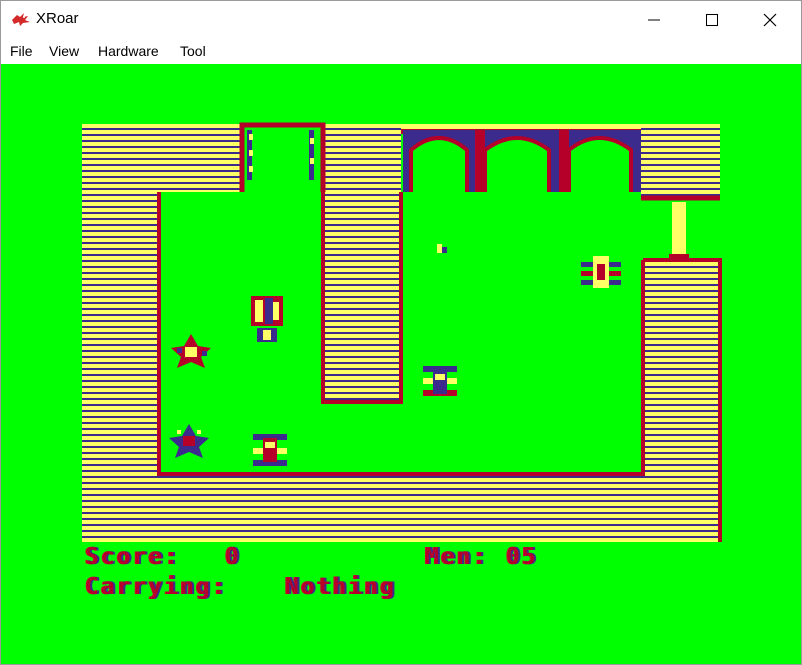 This screenshot has height=665, width=802. I want to click on close-button, so click(771, 19).